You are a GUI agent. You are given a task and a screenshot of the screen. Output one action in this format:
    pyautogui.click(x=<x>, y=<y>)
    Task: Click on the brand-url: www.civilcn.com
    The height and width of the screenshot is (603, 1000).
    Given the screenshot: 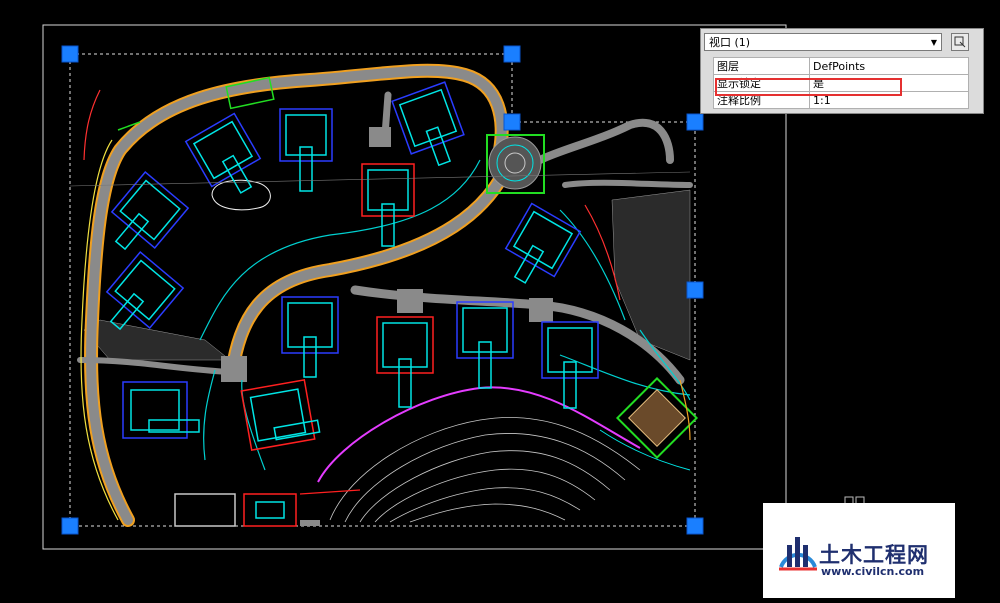 What is the action you would take?
    pyautogui.click(x=873, y=571)
    